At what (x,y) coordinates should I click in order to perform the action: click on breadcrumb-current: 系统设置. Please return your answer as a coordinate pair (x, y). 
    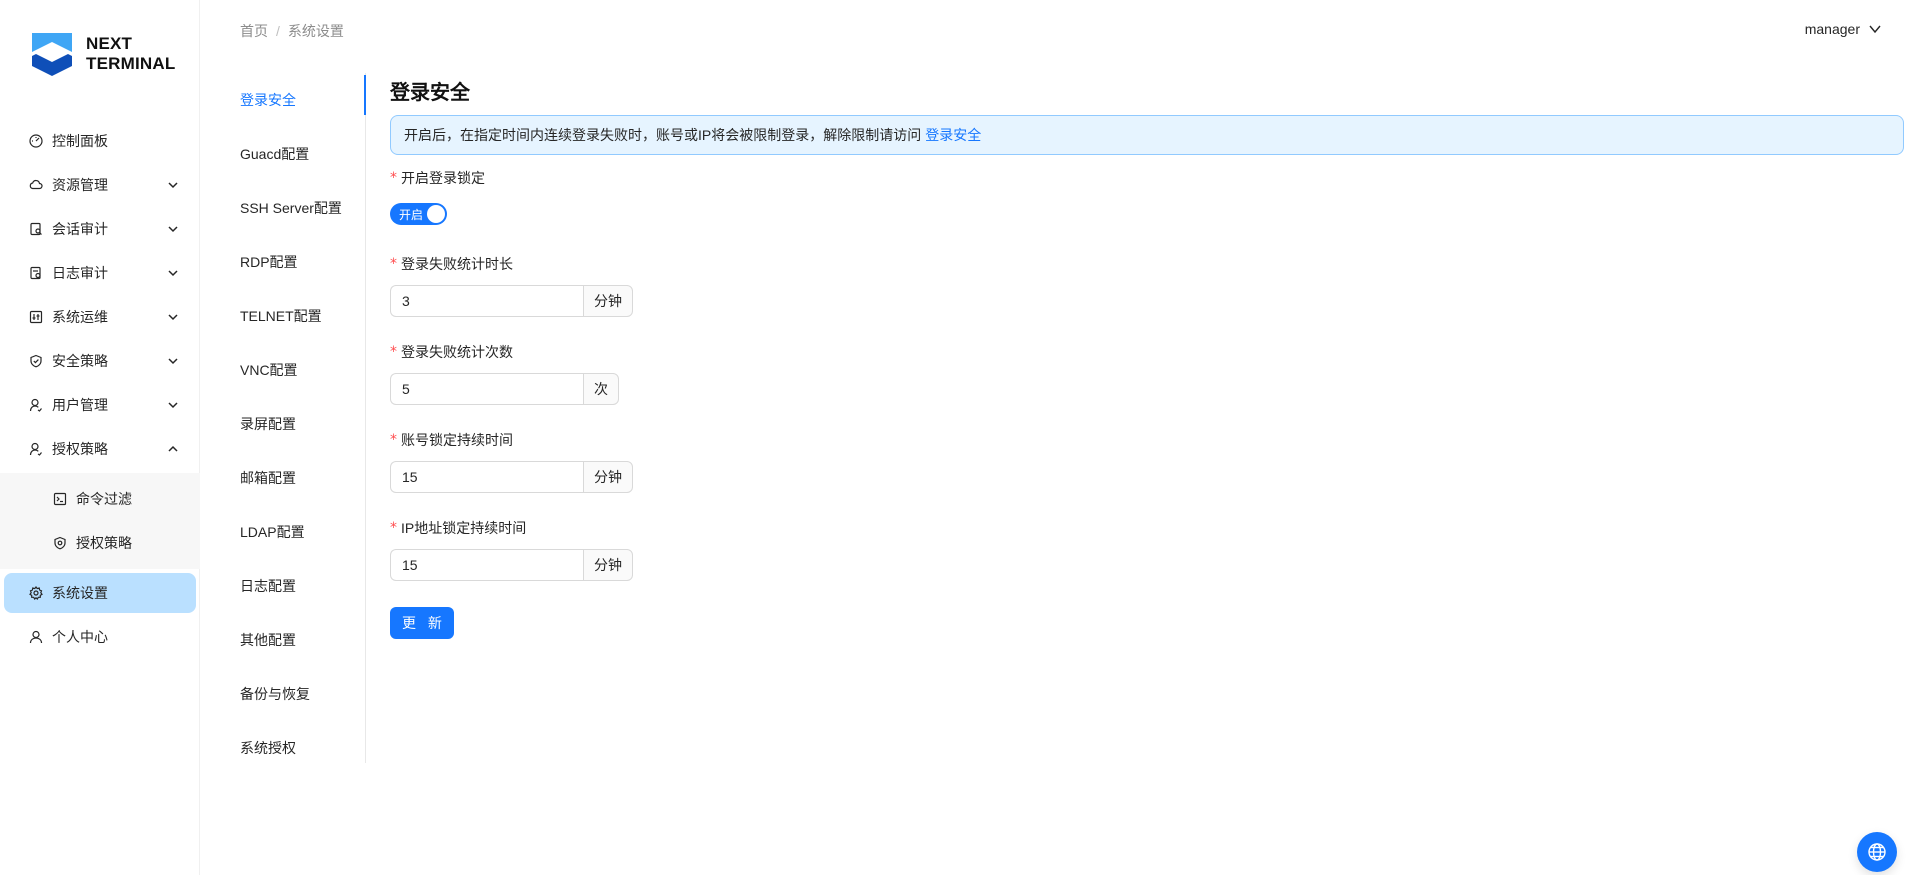
    Looking at the image, I should click on (315, 31).